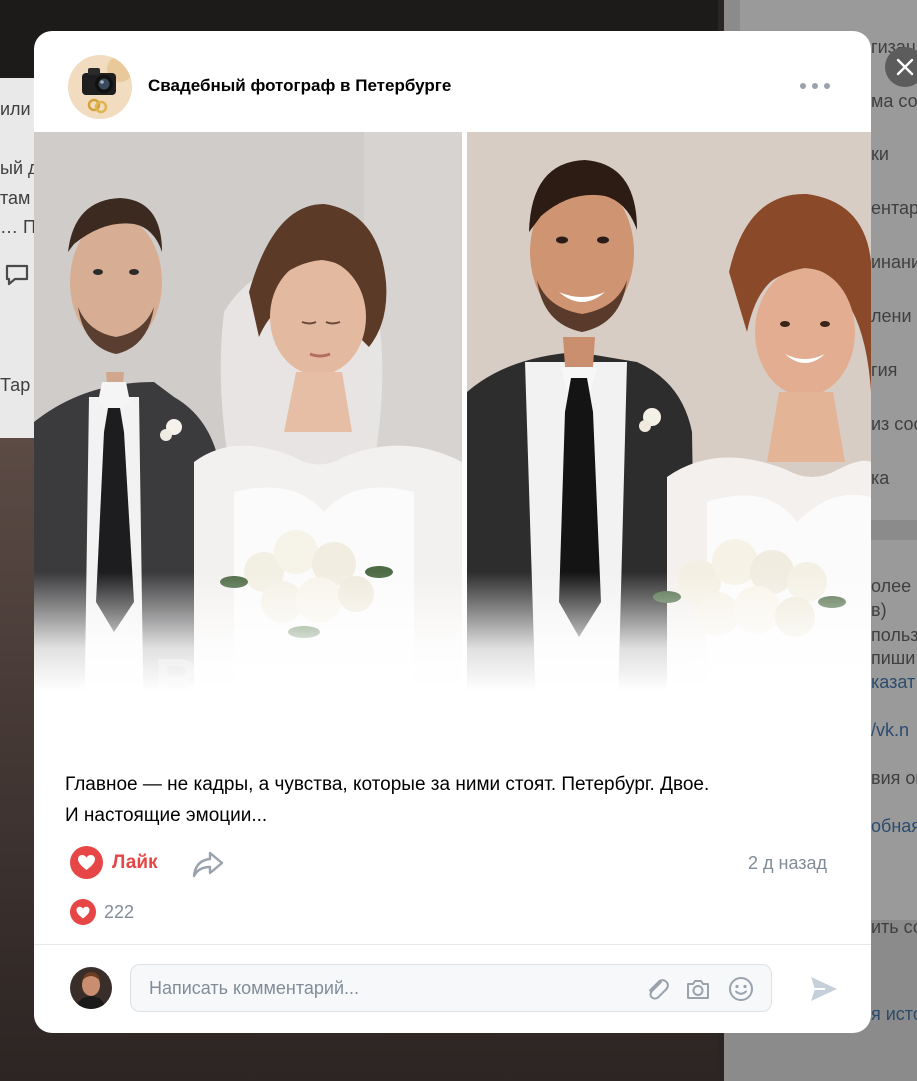 The width and height of the screenshot is (917, 1081). What do you see at coordinates (299, 86) in the screenshot?
I see `group-name-link: Свадебный фотограф в Петербурге` at bounding box center [299, 86].